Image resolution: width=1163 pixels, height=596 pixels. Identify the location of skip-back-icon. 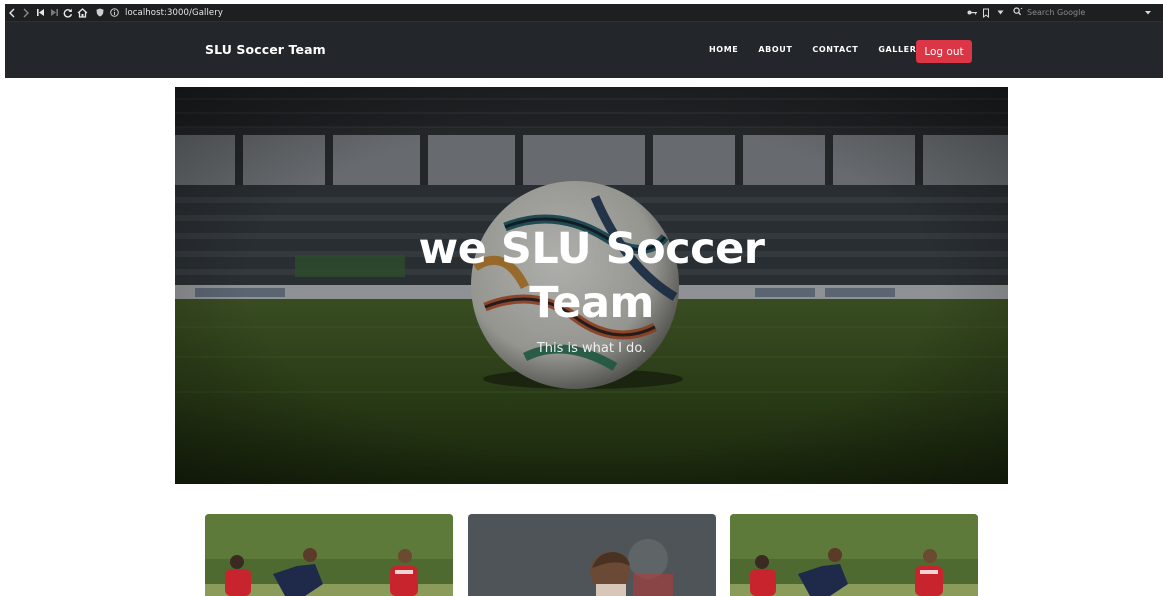
(40, 12).